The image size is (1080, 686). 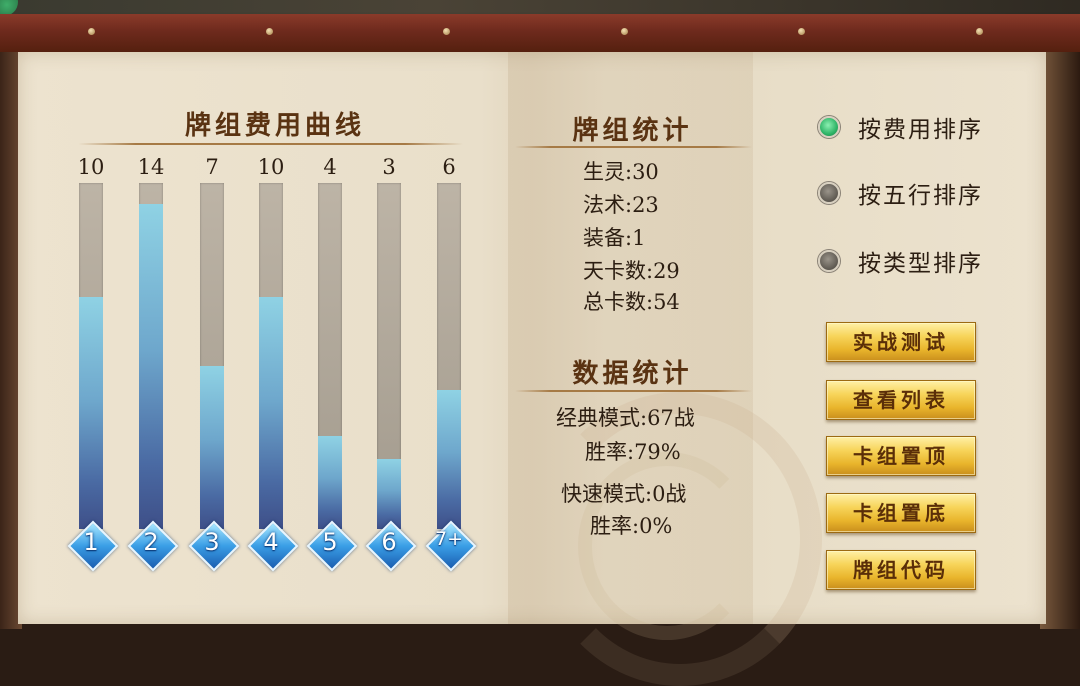 What do you see at coordinates (633, 452) in the screenshot?
I see `classic-mode-winrate: 胜率:79%` at bounding box center [633, 452].